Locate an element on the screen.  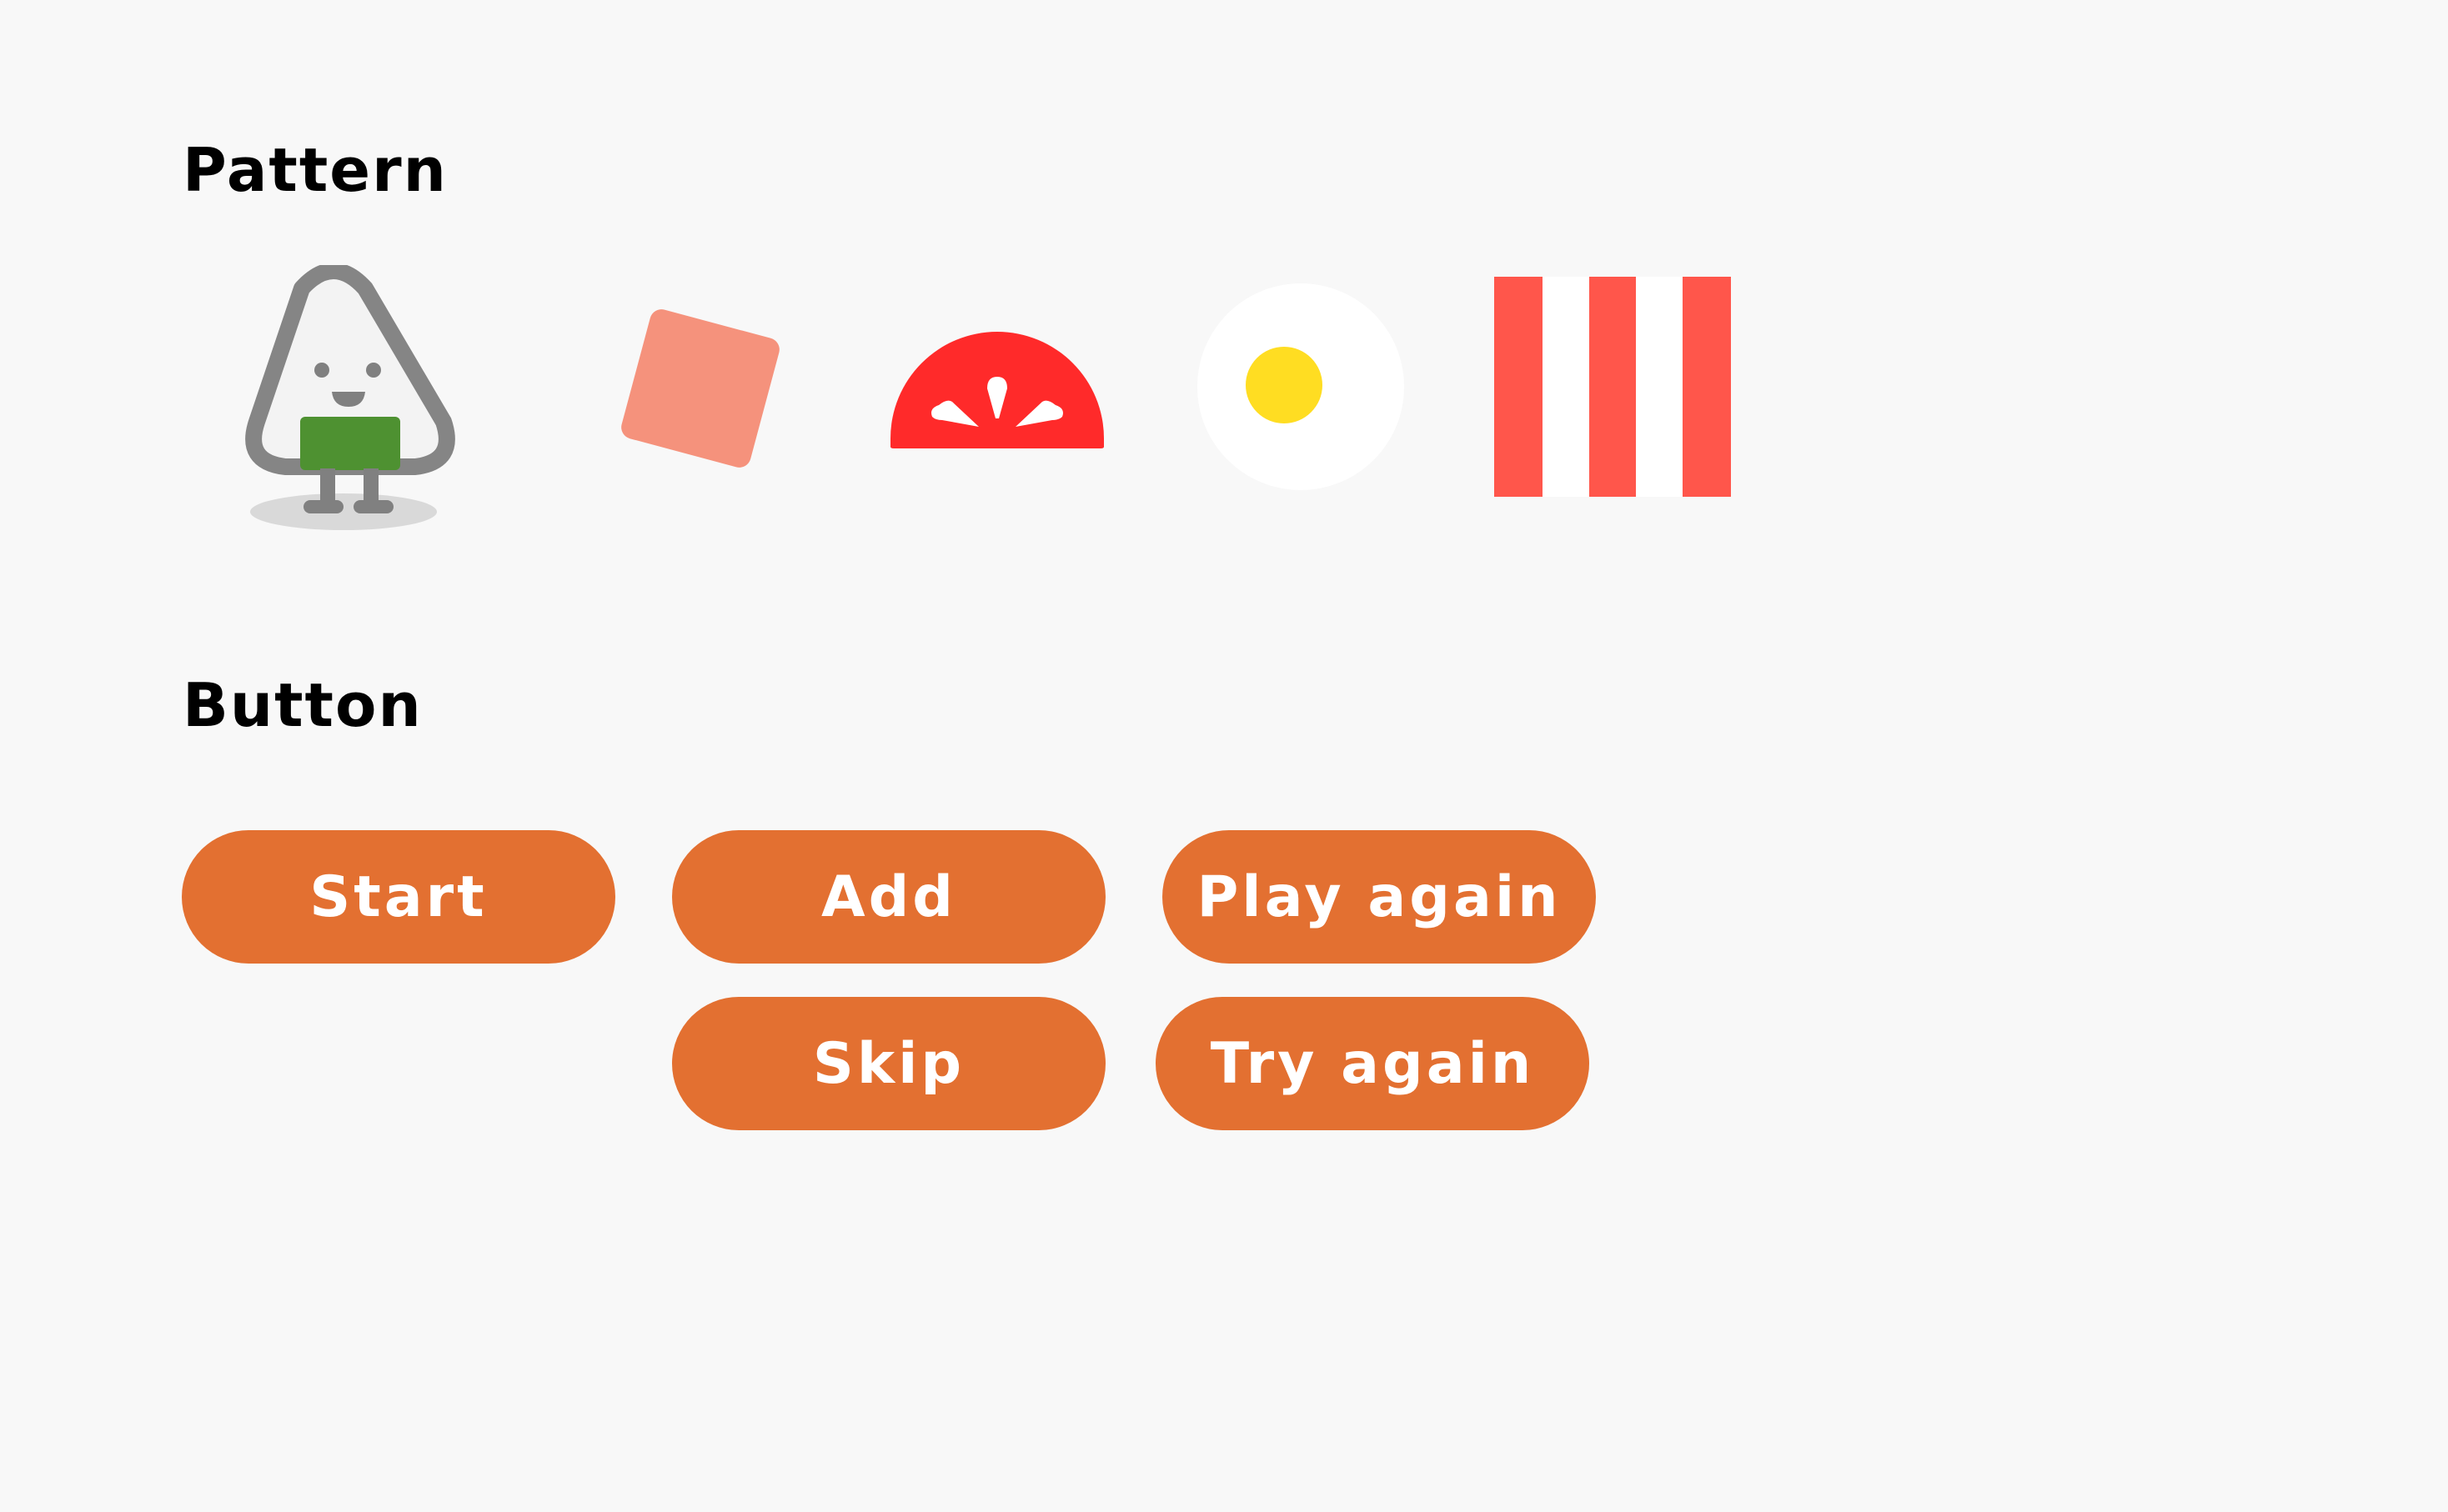
play-again-button: Play again is located at coordinates (1379, 897).